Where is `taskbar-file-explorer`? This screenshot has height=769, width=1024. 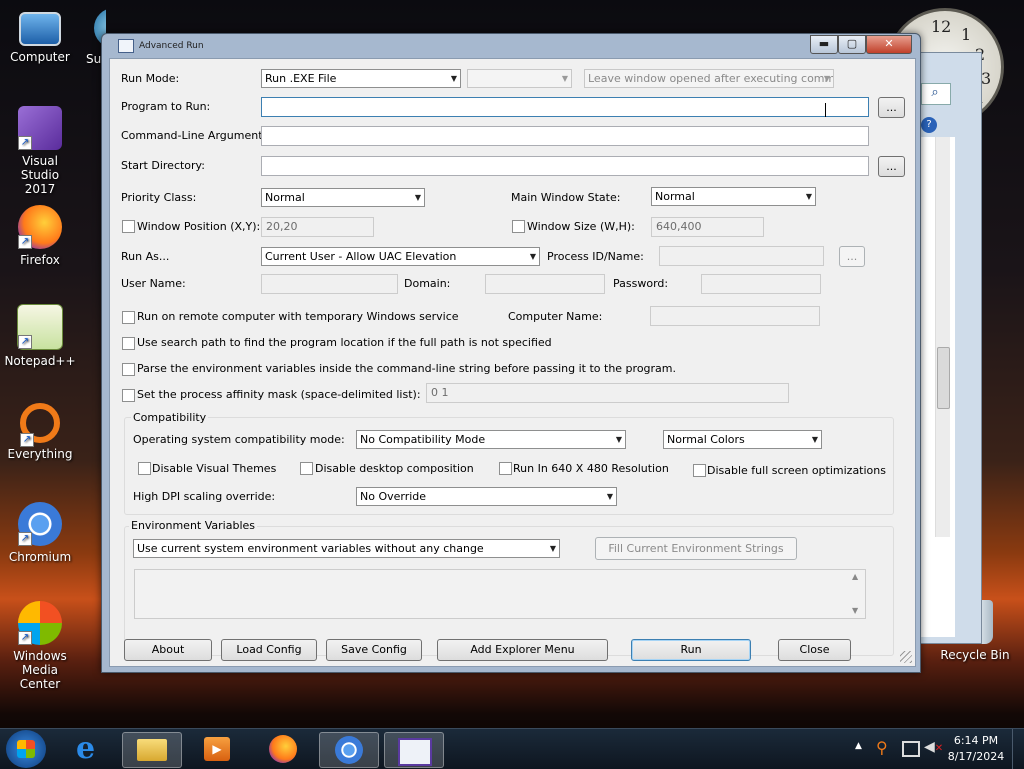 taskbar-file-explorer is located at coordinates (152, 750).